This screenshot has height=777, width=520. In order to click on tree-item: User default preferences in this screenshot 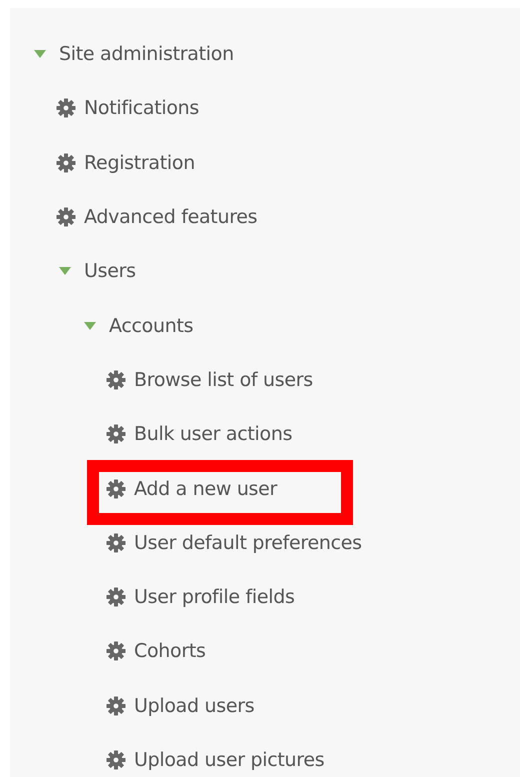, I will do `click(248, 543)`.